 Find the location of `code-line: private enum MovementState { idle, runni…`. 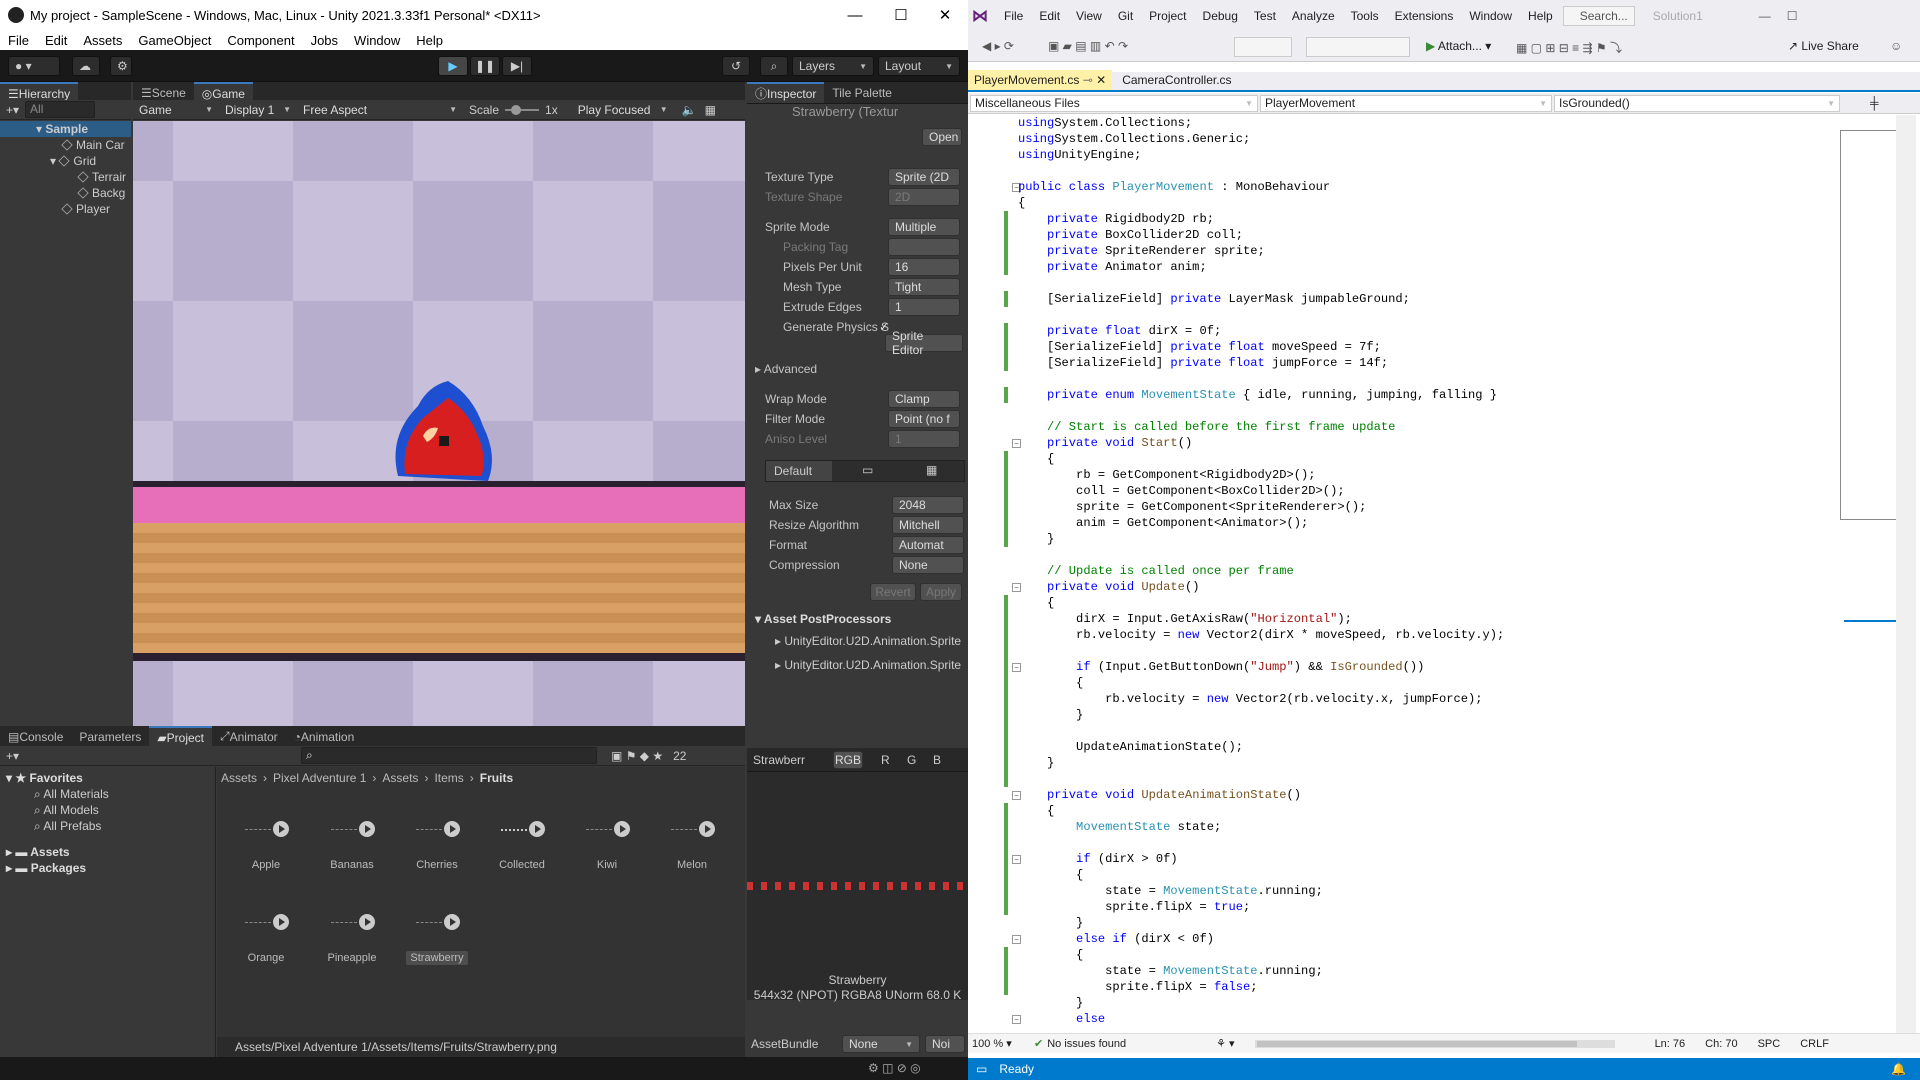

code-line: private enum MovementState { idle, runni… is located at coordinates (1410, 395).